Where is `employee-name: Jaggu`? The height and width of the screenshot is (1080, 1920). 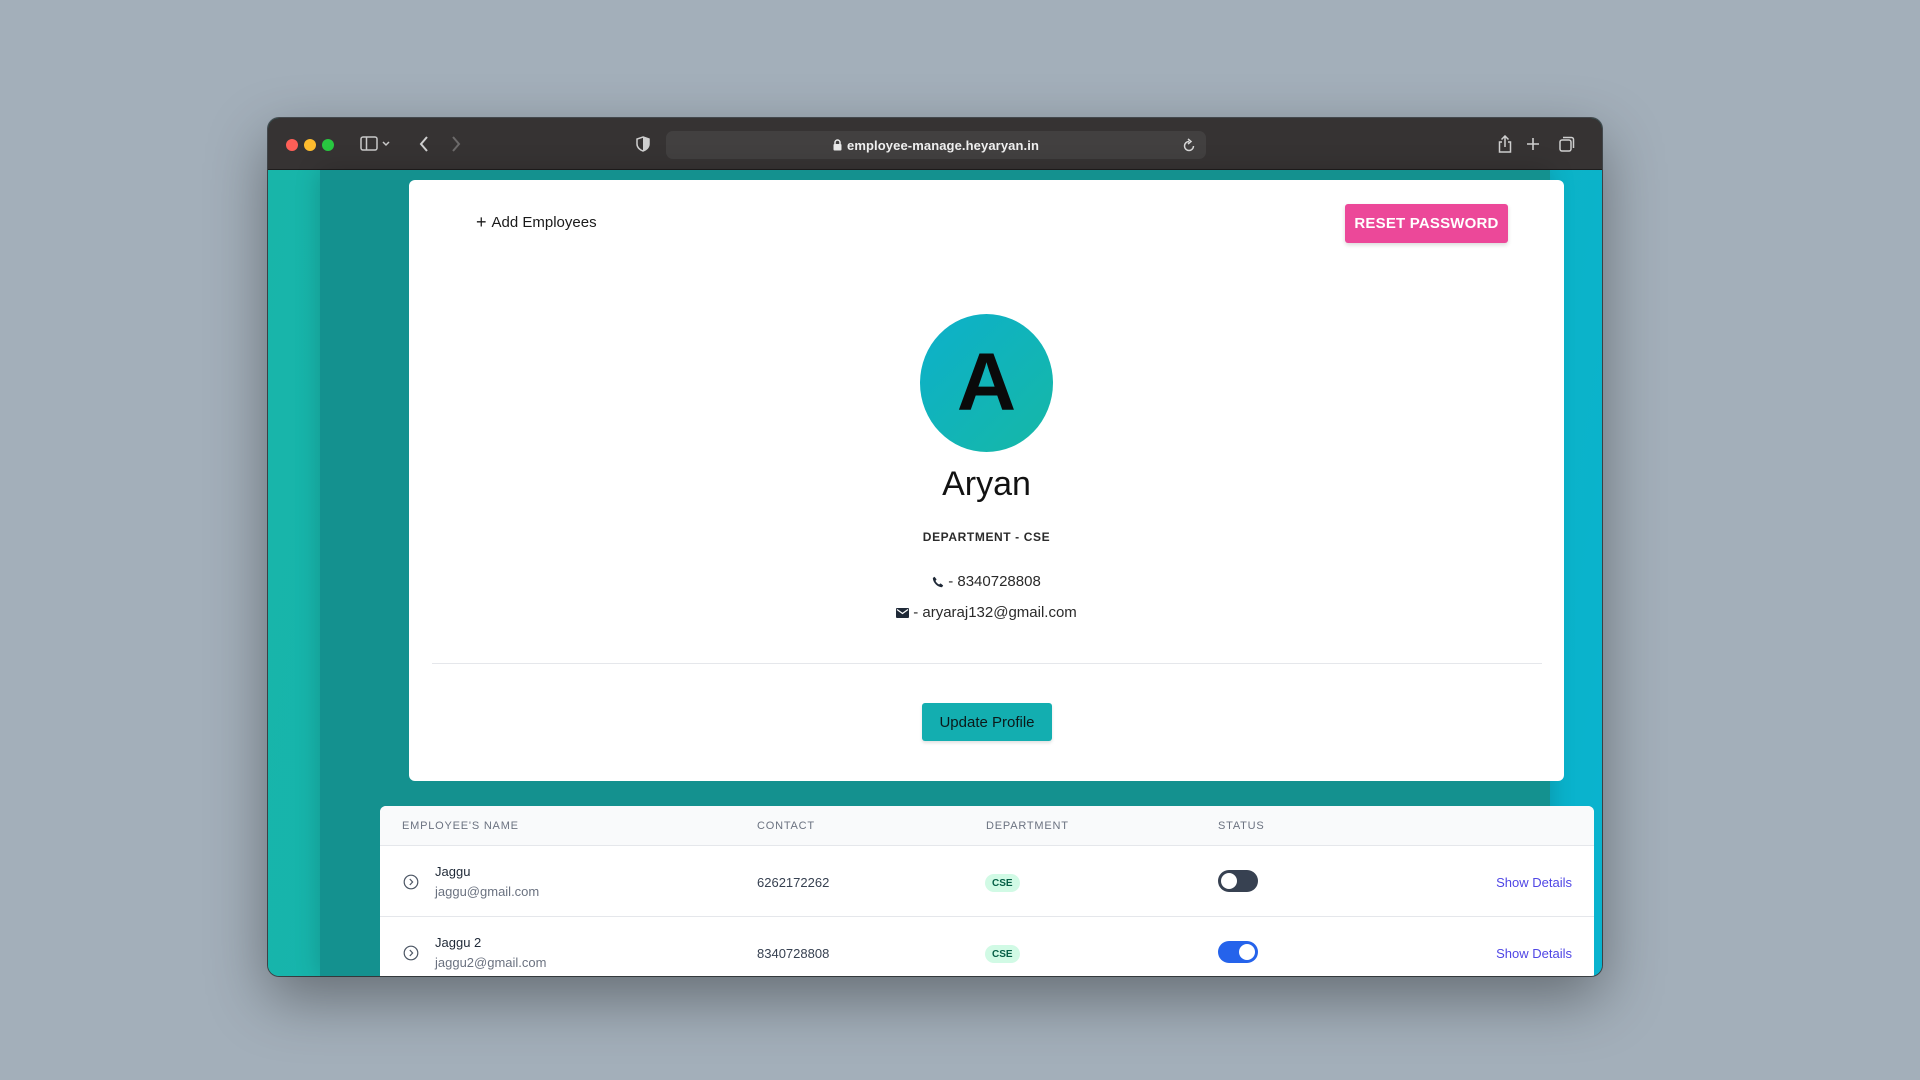 employee-name: Jaggu is located at coordinates (453, 871).